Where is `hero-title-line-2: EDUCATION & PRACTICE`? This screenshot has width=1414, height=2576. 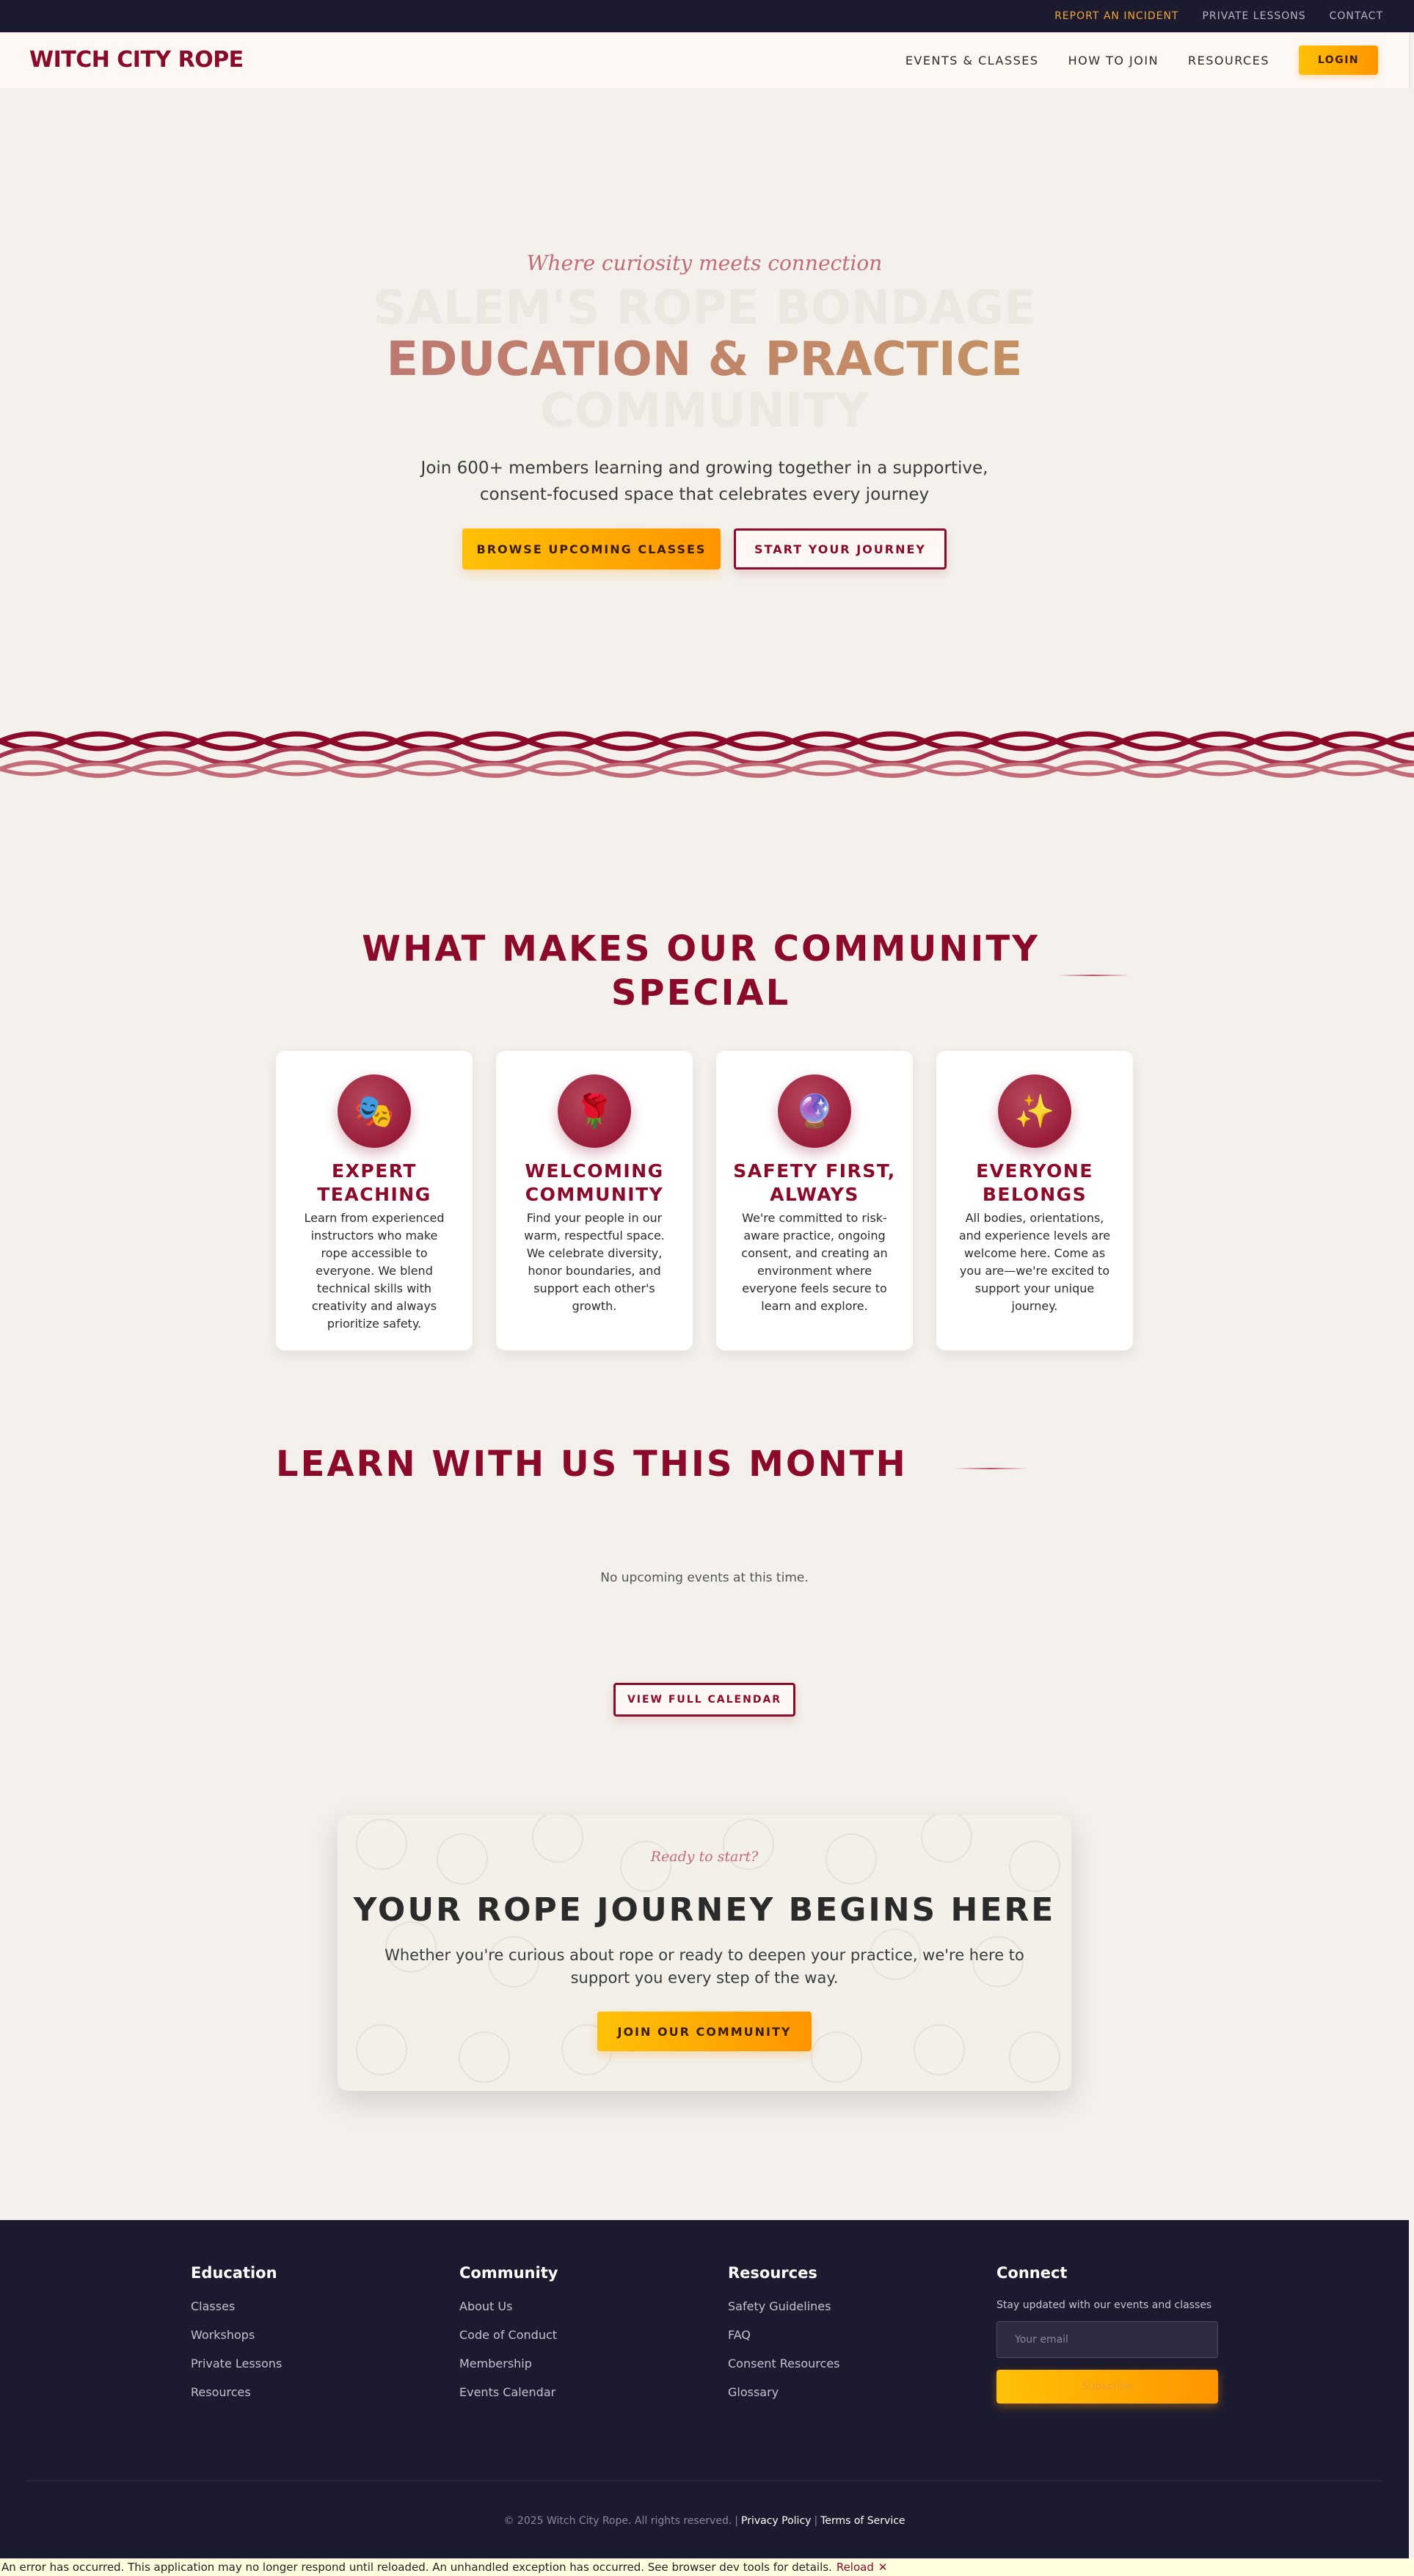
hero-title-line-2: EDUCATION & PRACTICE is located at coordinates (705, 359).